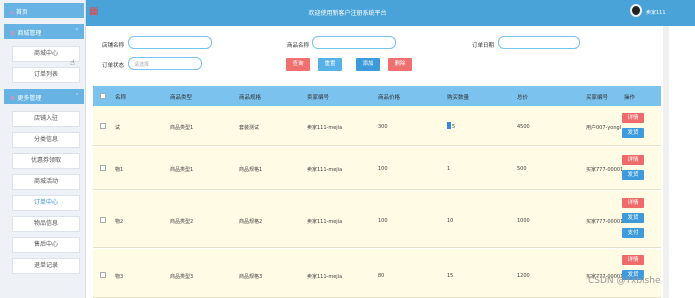  What do you see at coordinates (12, 12) in the screenshot?
I see `home-icon: ⌂` at bounding box center [12, 12].